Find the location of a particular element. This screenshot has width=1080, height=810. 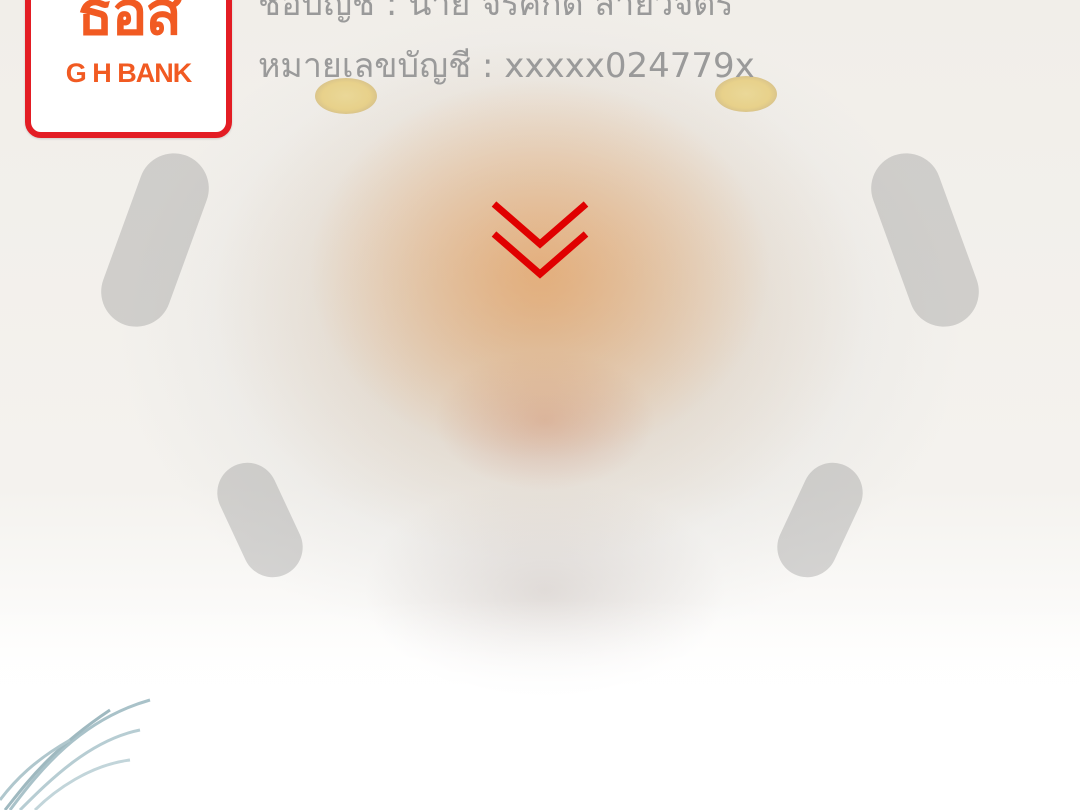

logo-english-text: G H BANK is located at coordinates (129, 73).